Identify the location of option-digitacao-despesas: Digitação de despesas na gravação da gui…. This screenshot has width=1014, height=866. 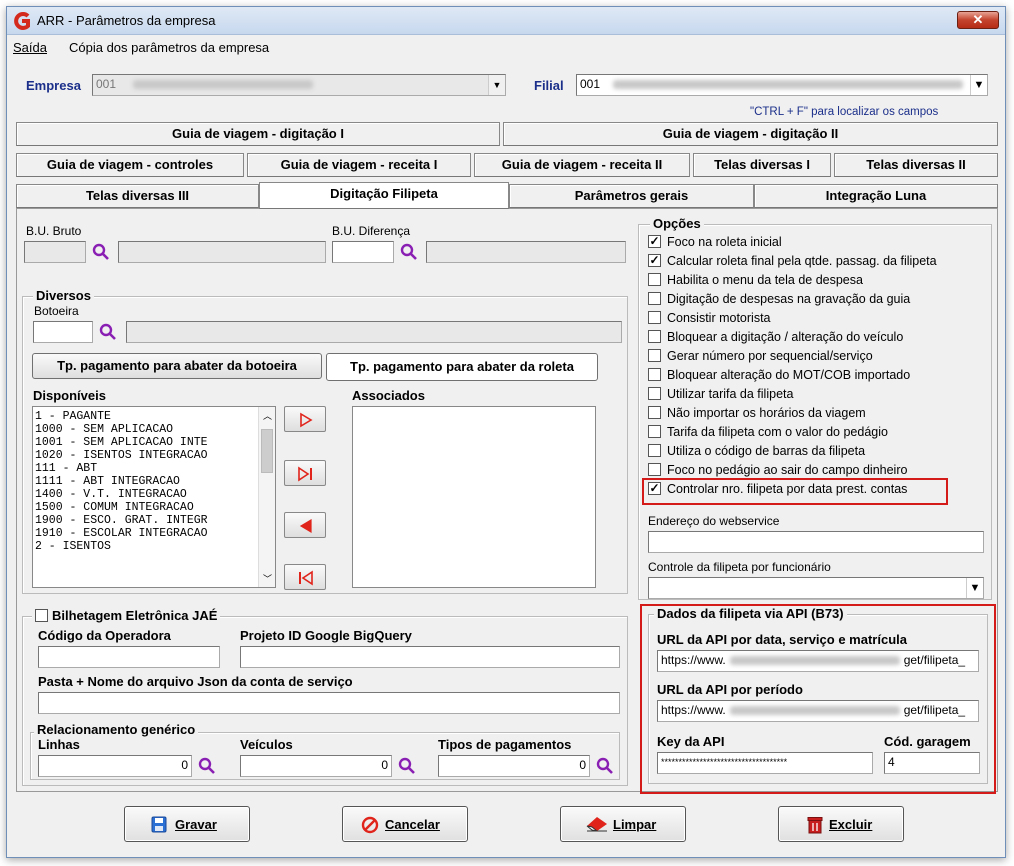
(779, 301).